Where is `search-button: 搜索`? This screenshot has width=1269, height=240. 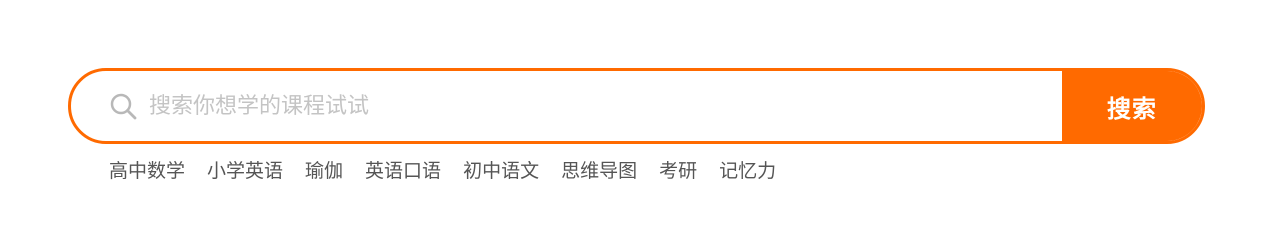 search-button: 搜索 is located at coordinates (1132, 106).